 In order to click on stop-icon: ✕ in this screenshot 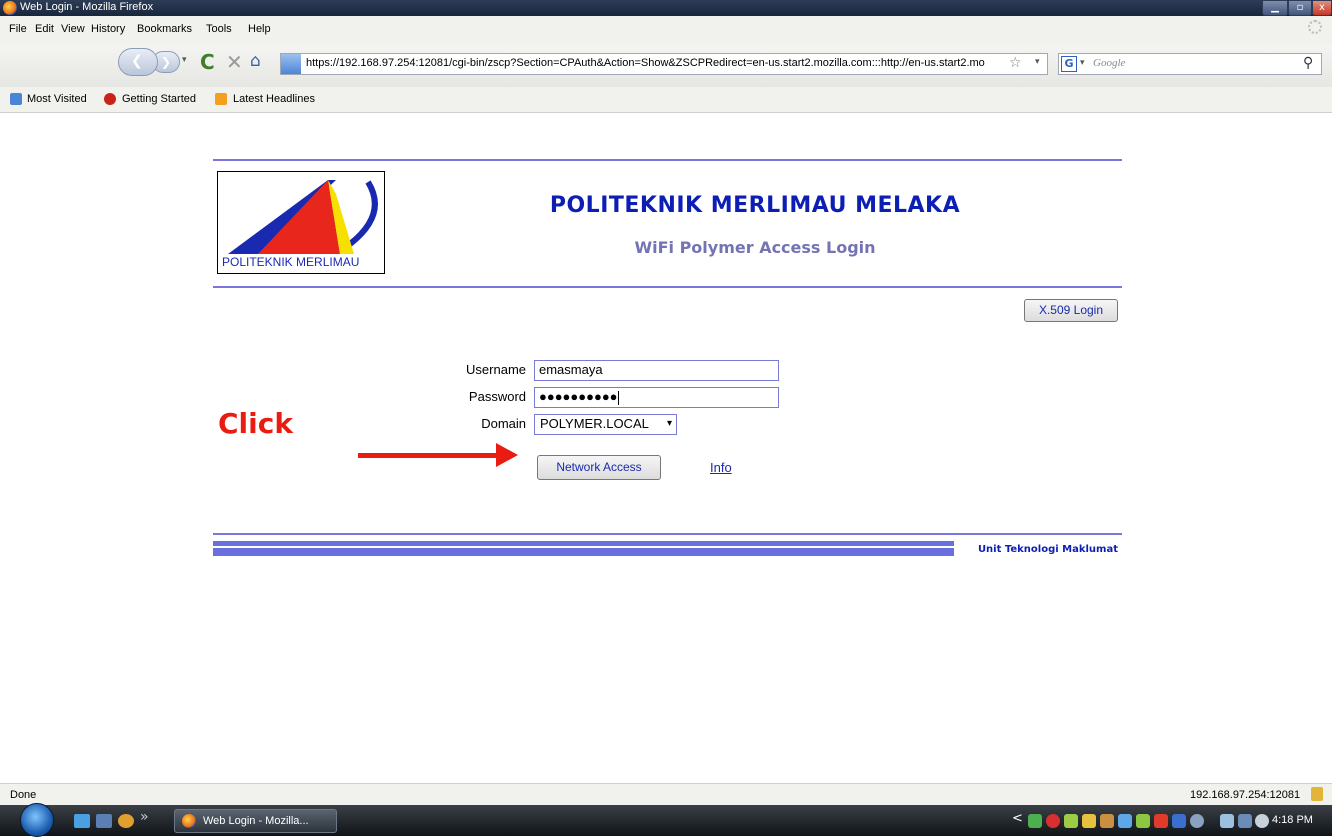, I will do `click(234, 62)`.